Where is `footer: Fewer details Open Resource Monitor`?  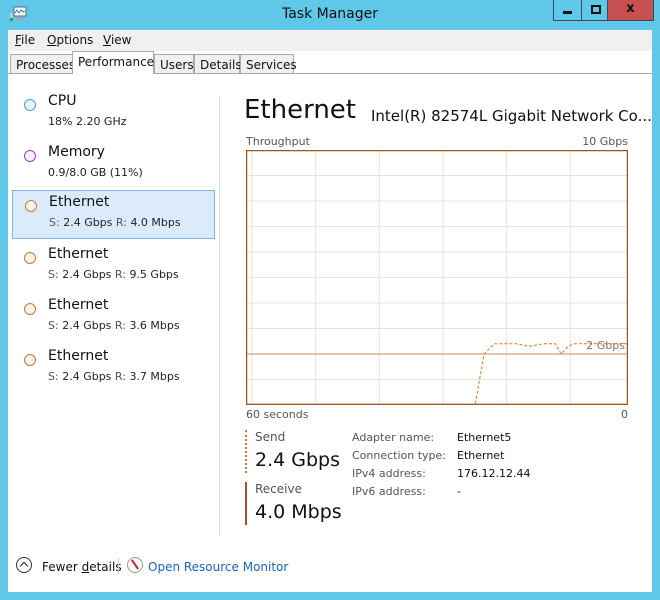
footer: Fewer details Open Resource Monitor is located at coordinates (330, 570).